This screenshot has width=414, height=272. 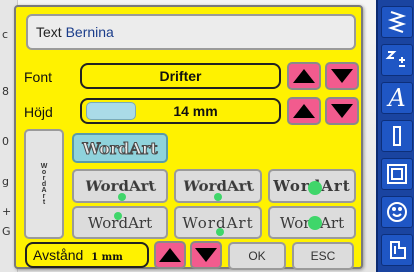 What do you see at coordinates (397, 250) in the screenshot?
I see `presser-foot-icon` at bounding box center [397, 250].